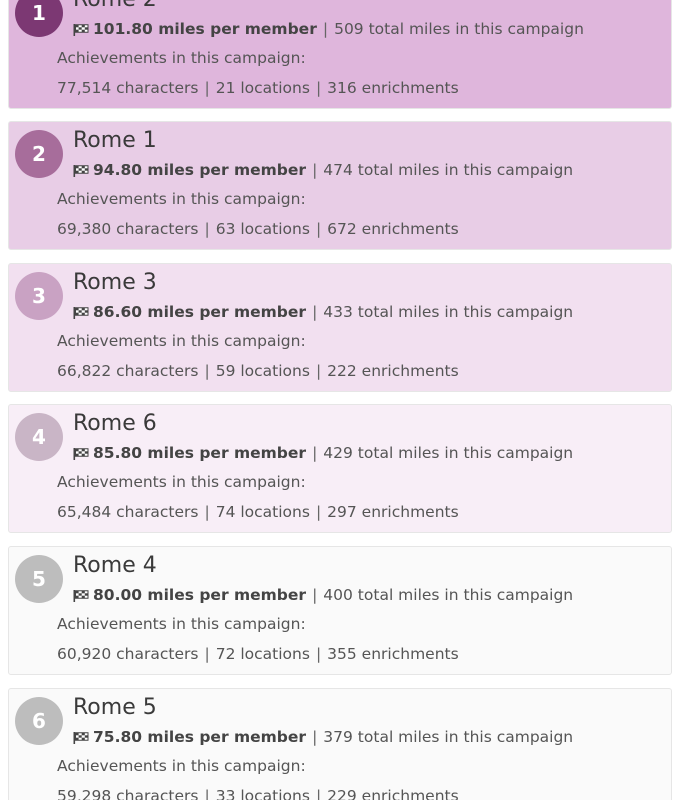 The width and height of the screenshot is (673, 800). What do you see at coordinates (393, 793) in the screenshot?
I see `enrichments-count: 229 enrichments` at bounding box center [393, 793].